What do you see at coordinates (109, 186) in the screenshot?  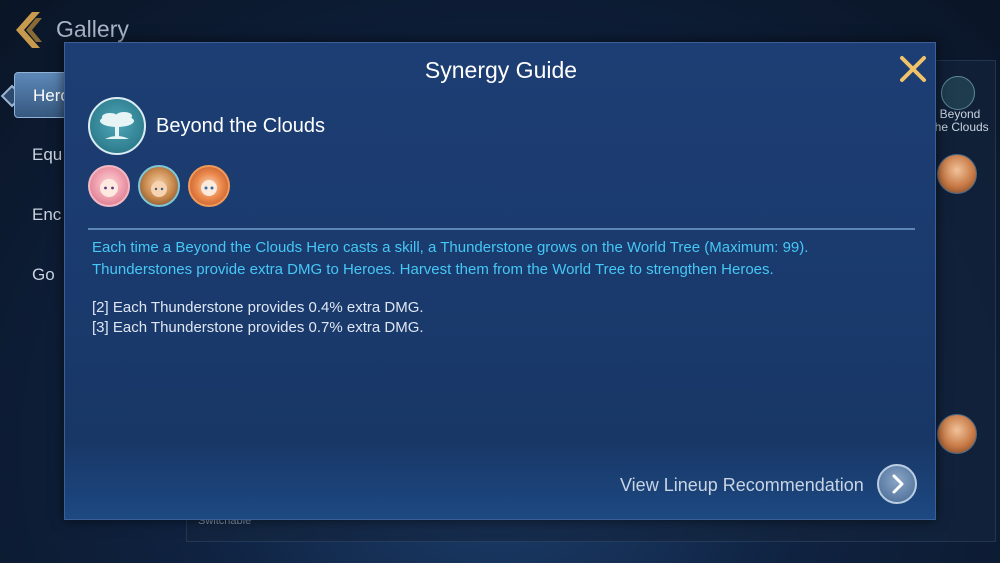 I see `hero-portrait-pink-hair` at bounding box center [109, 186].